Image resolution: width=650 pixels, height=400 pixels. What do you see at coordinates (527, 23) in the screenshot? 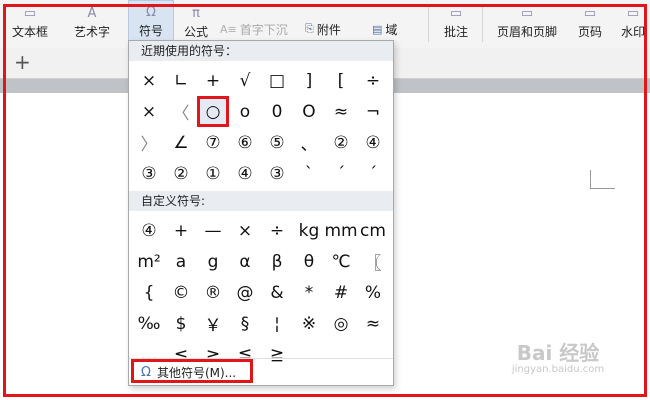
I see `header-footer-button: ▭ 页眉和页脚` at bounding box center [527, 23].